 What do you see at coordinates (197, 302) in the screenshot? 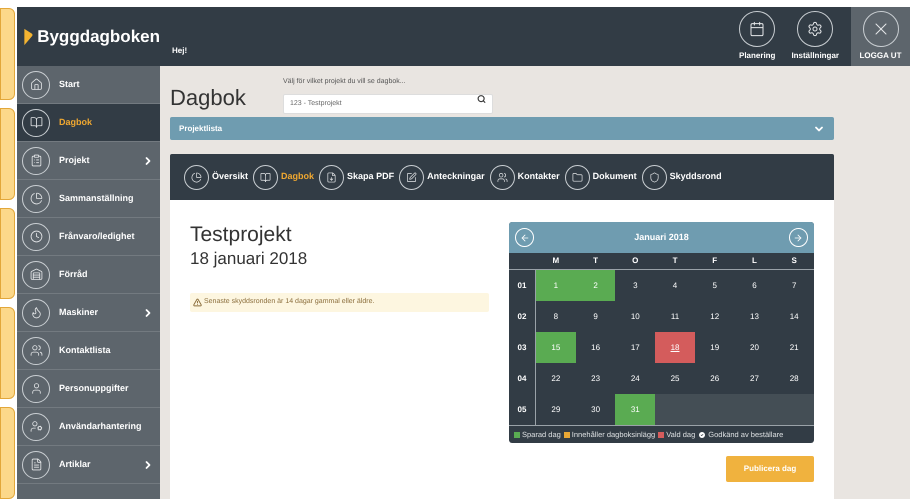
I see `warning-icon` at bounding box center [197, 302].